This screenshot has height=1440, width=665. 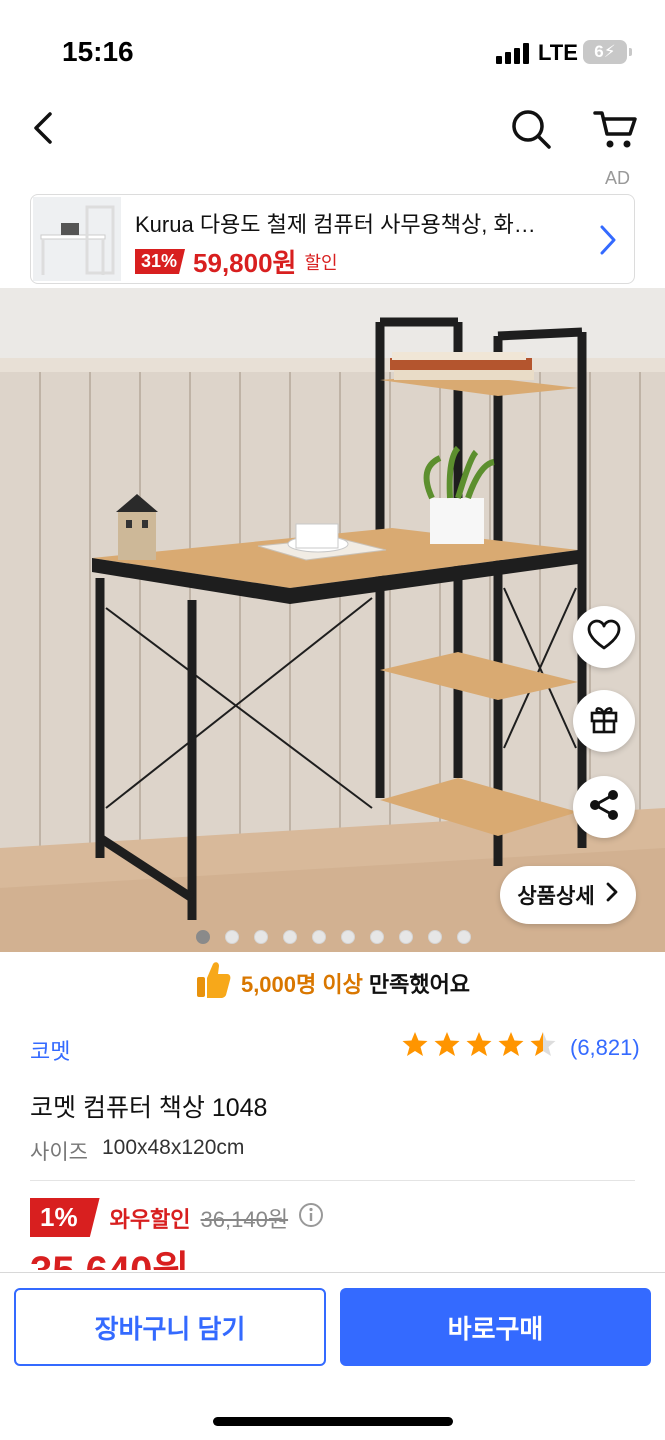 I want to click on buy-now-button: 바로구매, so click(x=495, y=1327).